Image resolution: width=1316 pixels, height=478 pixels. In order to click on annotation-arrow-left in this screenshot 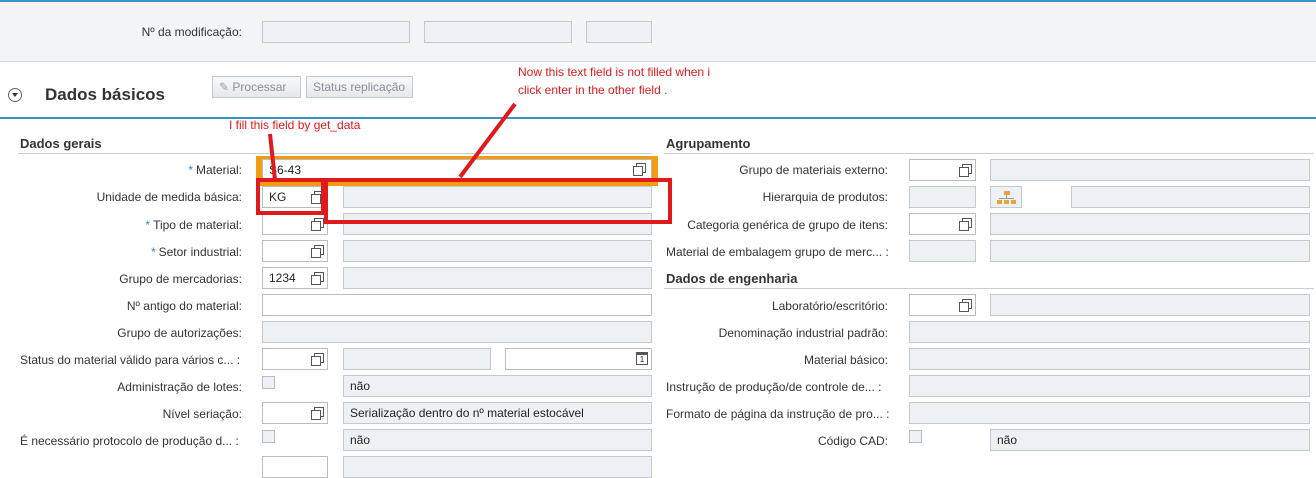, I will do `click(272, 157)`.